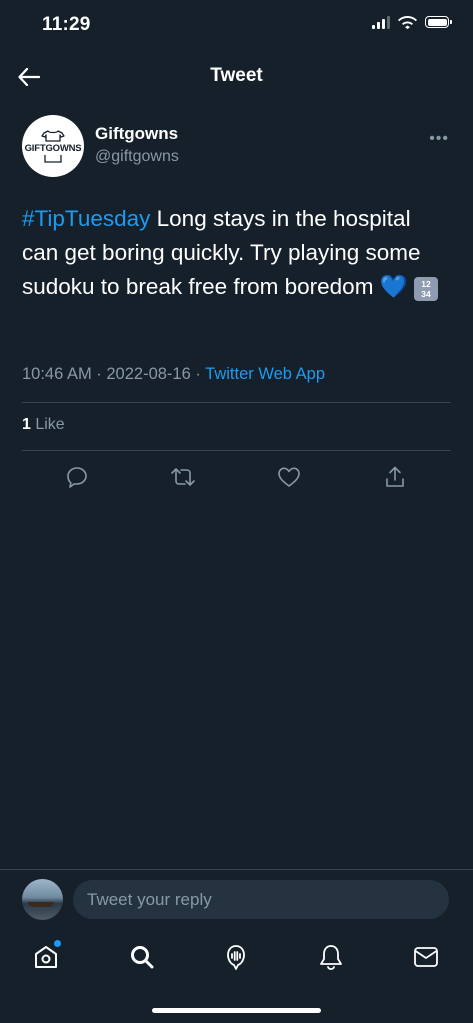  I want to click on bottom-tab-bar, so click(236, 957).